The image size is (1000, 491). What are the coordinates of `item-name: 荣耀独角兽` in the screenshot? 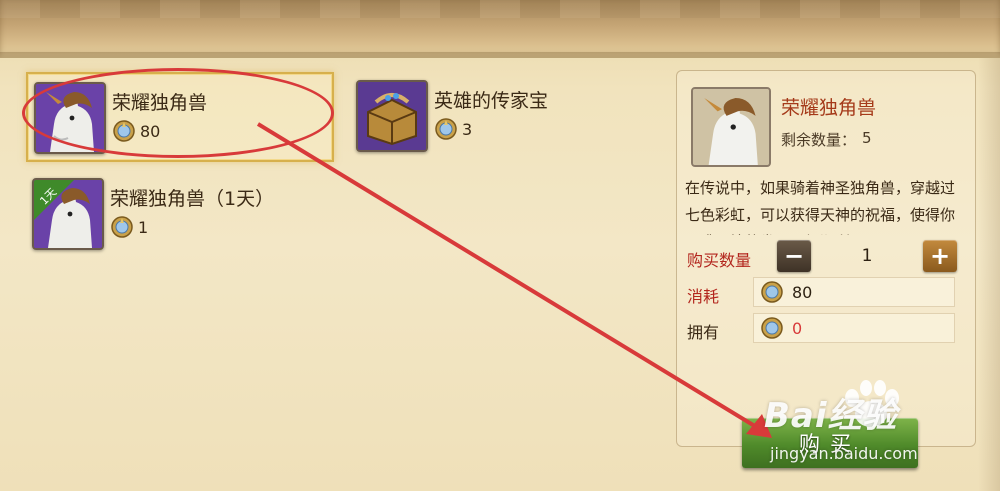 It's located at (160, 103).